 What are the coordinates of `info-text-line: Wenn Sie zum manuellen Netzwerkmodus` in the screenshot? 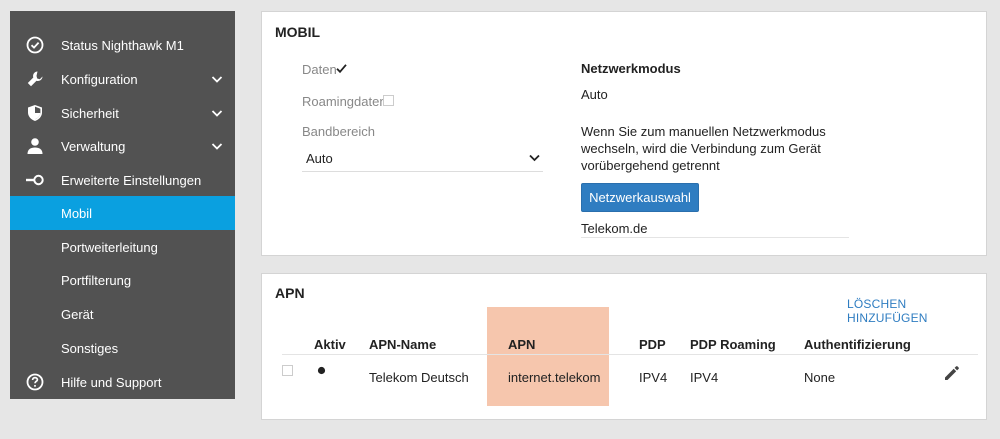 It's located at (703, 131).